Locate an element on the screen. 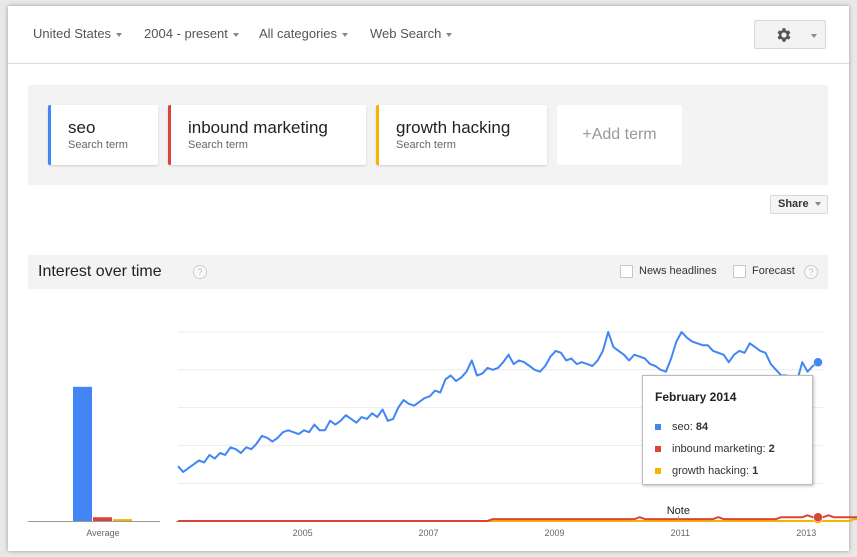 The image size is (857, 557). x-tick-label: 2011 is located at coordinates (680, 533).